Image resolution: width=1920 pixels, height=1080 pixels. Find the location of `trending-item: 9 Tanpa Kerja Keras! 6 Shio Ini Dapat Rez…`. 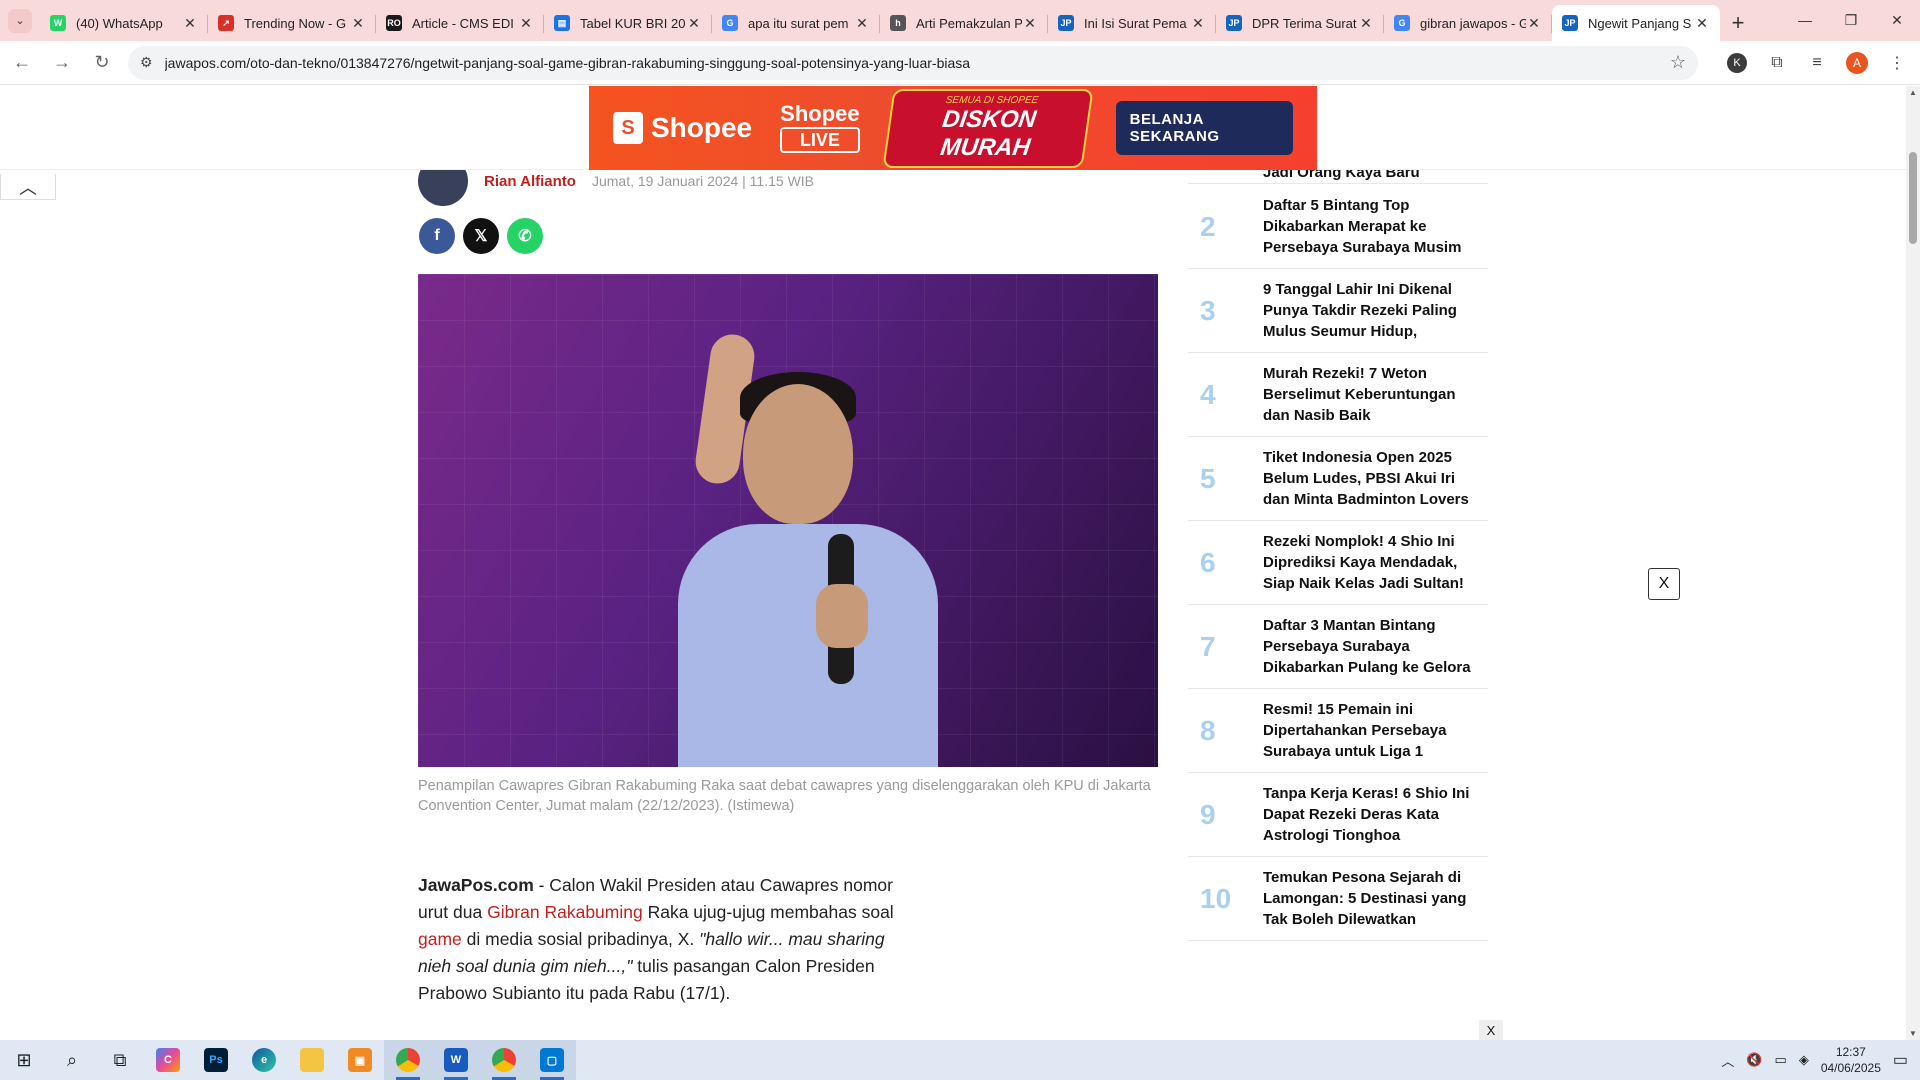

trending-item: 9 Tanpa Kerja Keras! 6 Shio Ini Dapat Rez… is located at coordinates (1338, 815).